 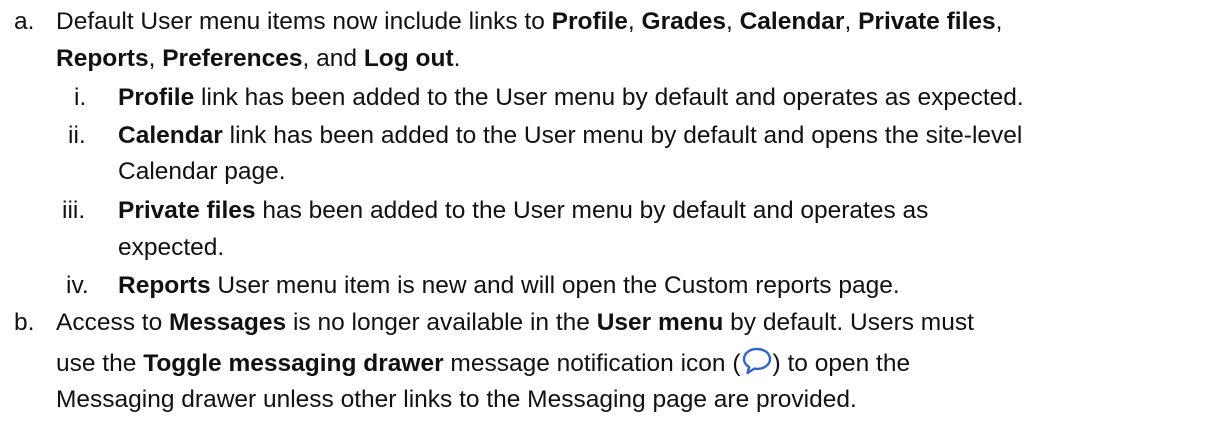 What do you see at coordinates (202, 171) in the screenshot?
I see `item-ii-line-2: Calendar page.` at bounding box center [202, 171].